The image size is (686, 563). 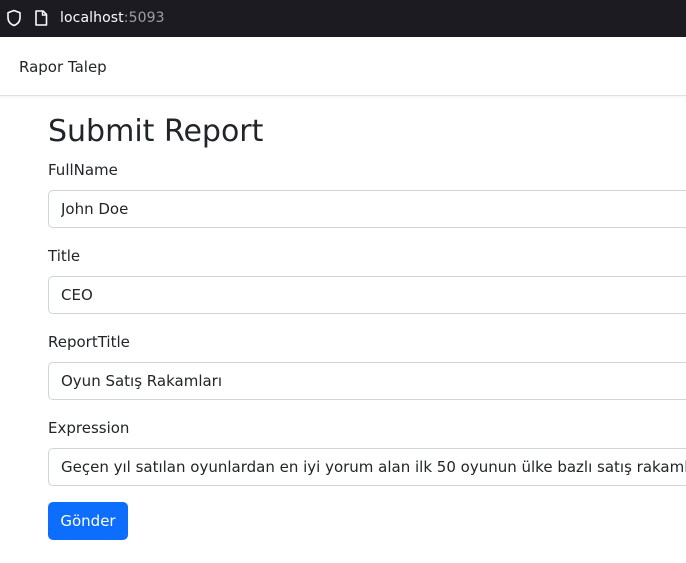 I want to click on title-input, so click(x=367, y=295).